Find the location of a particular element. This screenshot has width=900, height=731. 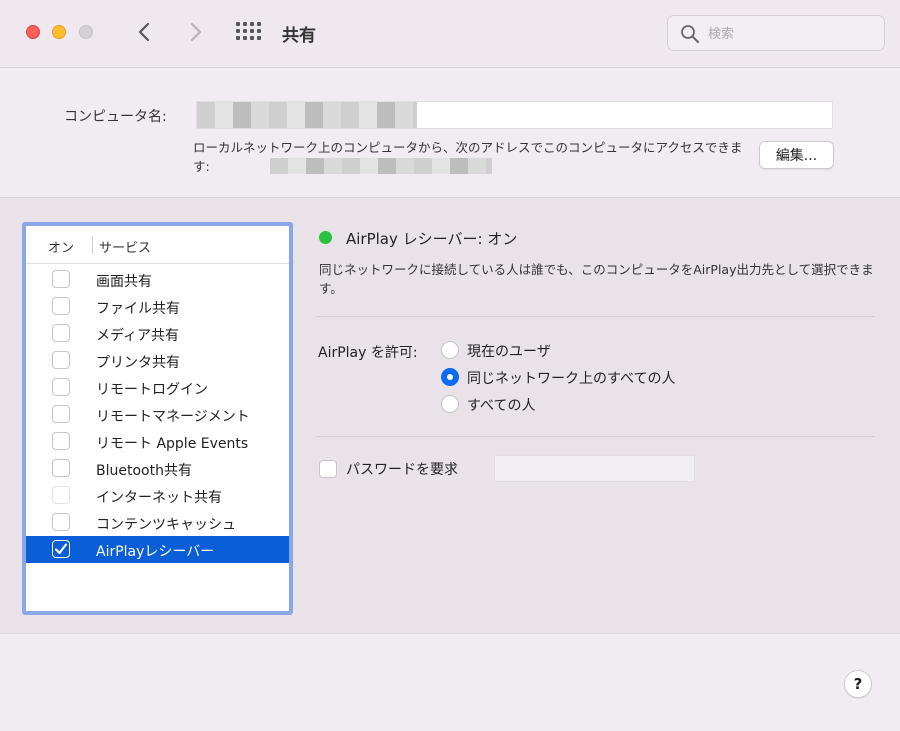

computer-name-label: コンピュータ名: is located at coordinates (115, 117).